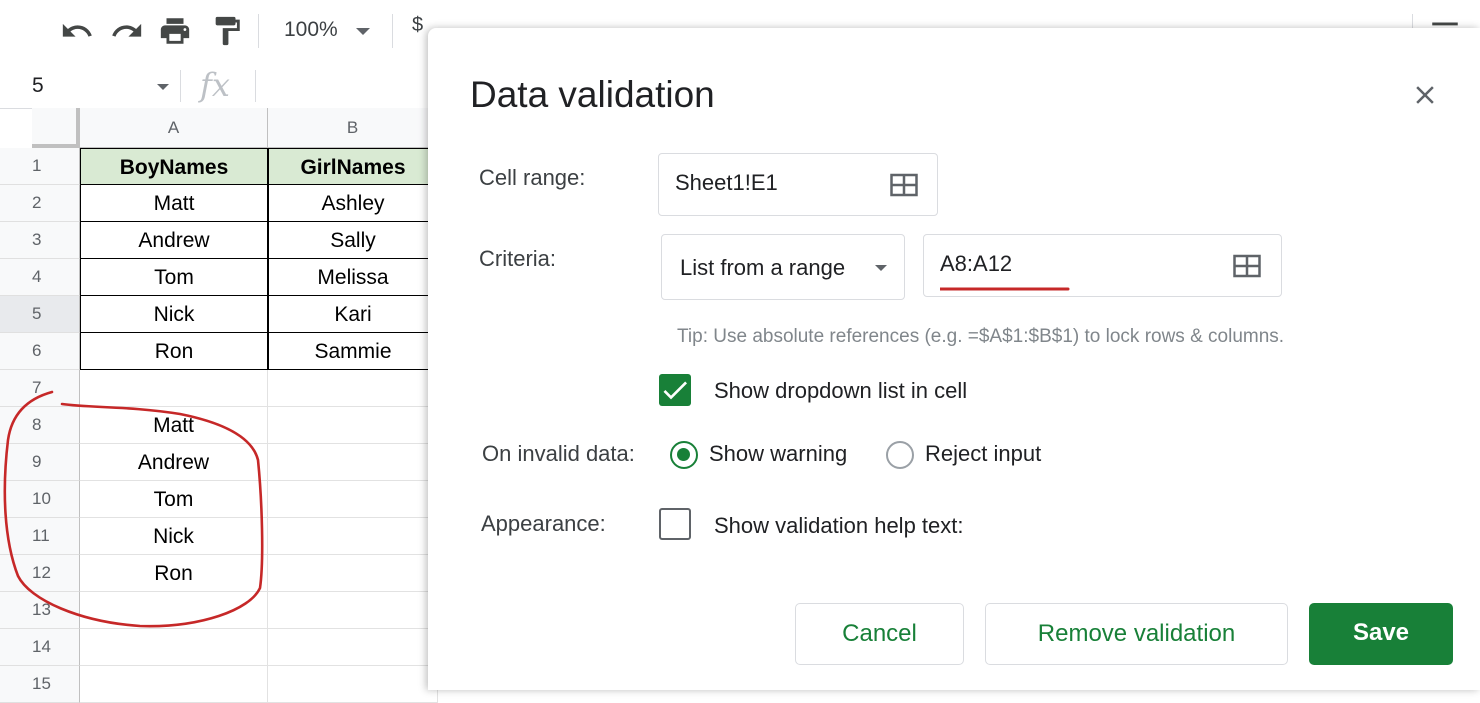  What do you see at coordinates (311, 30) in the screenshot?
I see `zoom-select: 100%` at bounding box center [311, 30].